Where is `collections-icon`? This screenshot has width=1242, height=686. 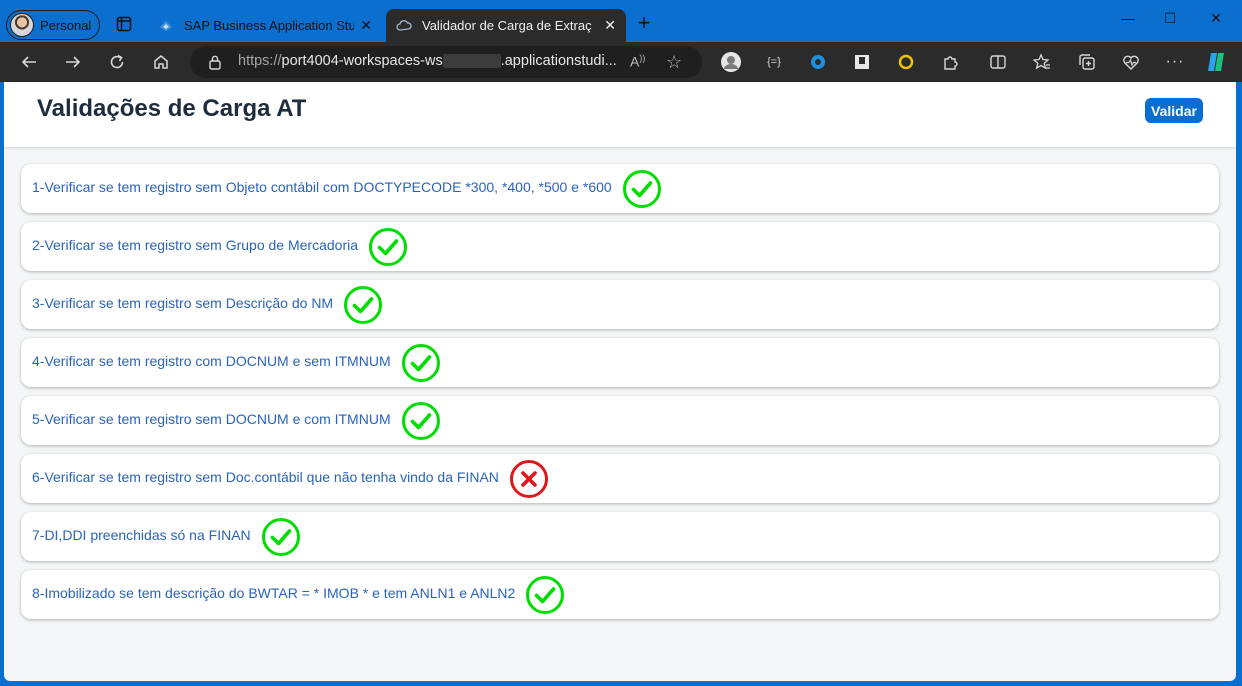 collections-icon is located at coordinates (1087, 62).